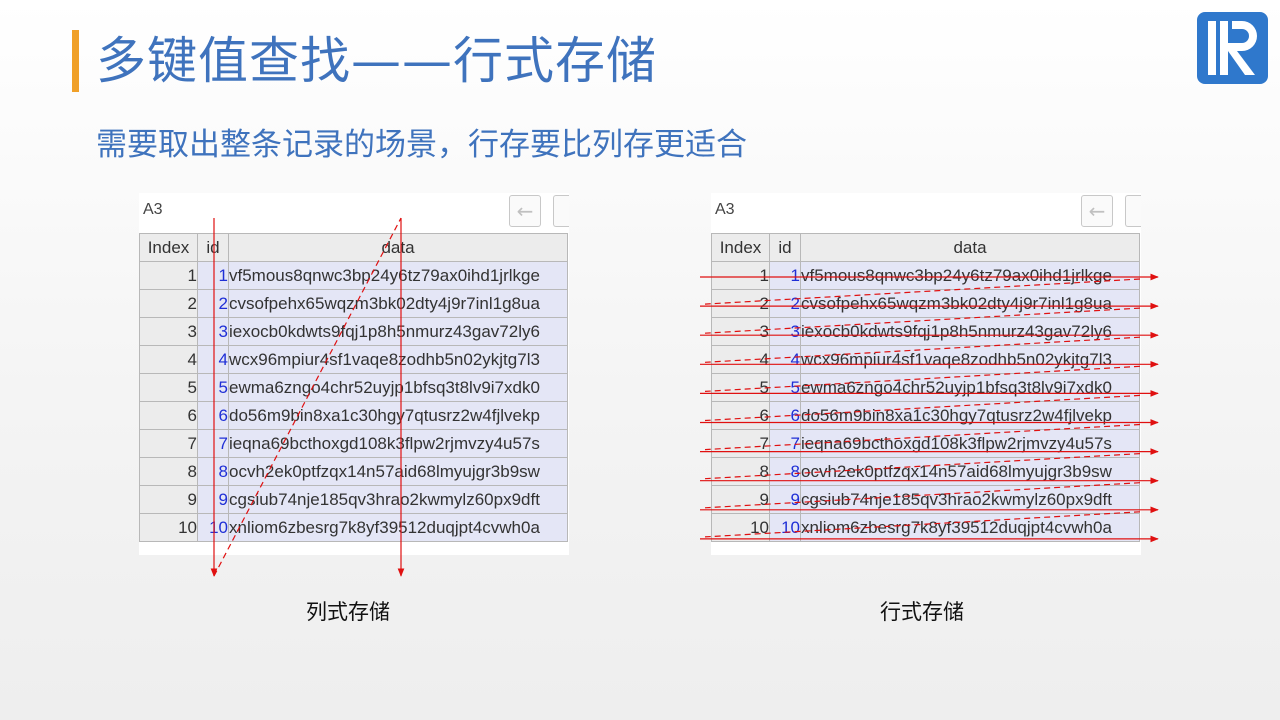 This screenshot has width=1280, height=720. Describe the element at coordinates (348, 612) in the screenshot. I see `column-storage-caption: 列式存储` at that location.